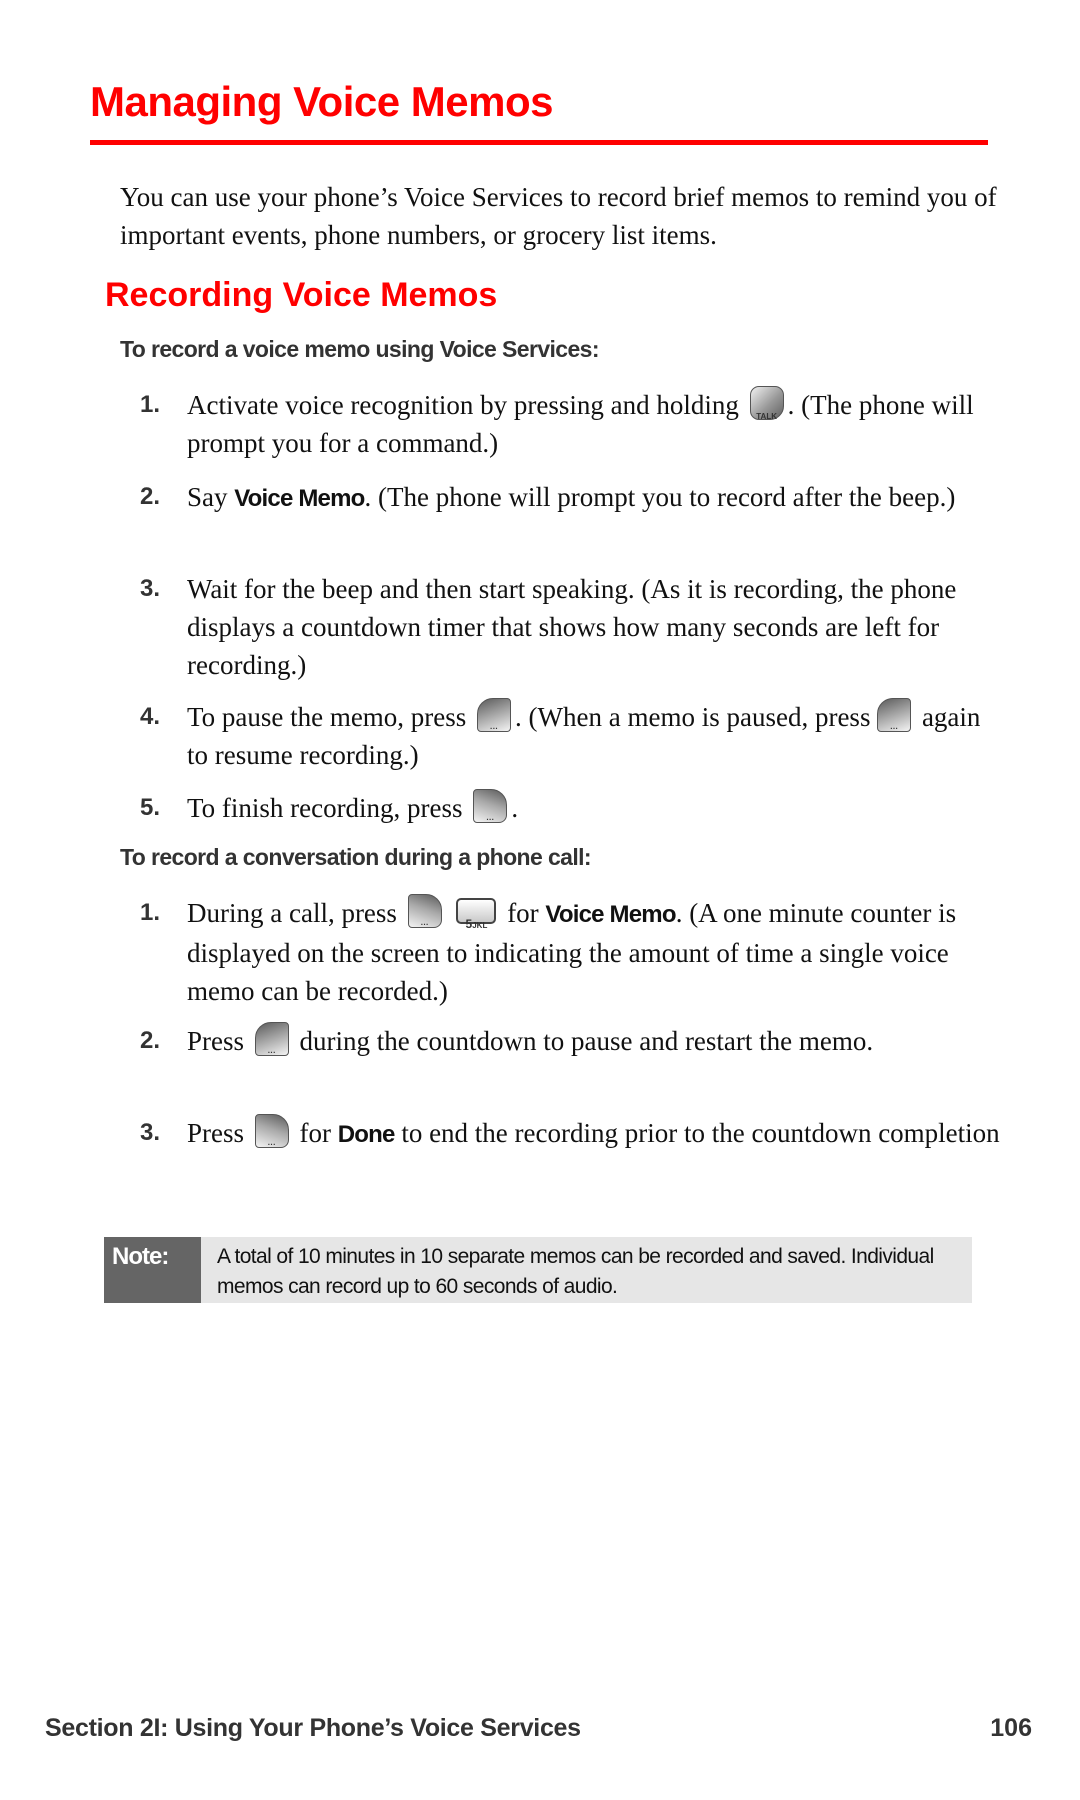 This screenshot has width=1080, height=1800. Describe the element at coordinates (480, 925) in the screenshot. I see `key-letters: JKL` at that location.